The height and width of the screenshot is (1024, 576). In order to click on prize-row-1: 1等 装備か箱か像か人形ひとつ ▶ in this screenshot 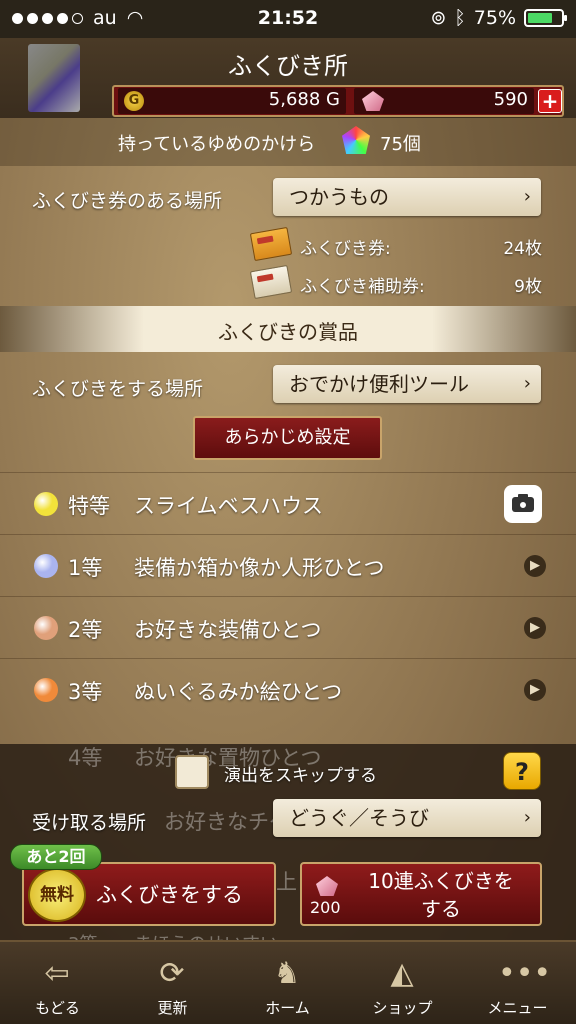, I will do `click(288, 565)`.